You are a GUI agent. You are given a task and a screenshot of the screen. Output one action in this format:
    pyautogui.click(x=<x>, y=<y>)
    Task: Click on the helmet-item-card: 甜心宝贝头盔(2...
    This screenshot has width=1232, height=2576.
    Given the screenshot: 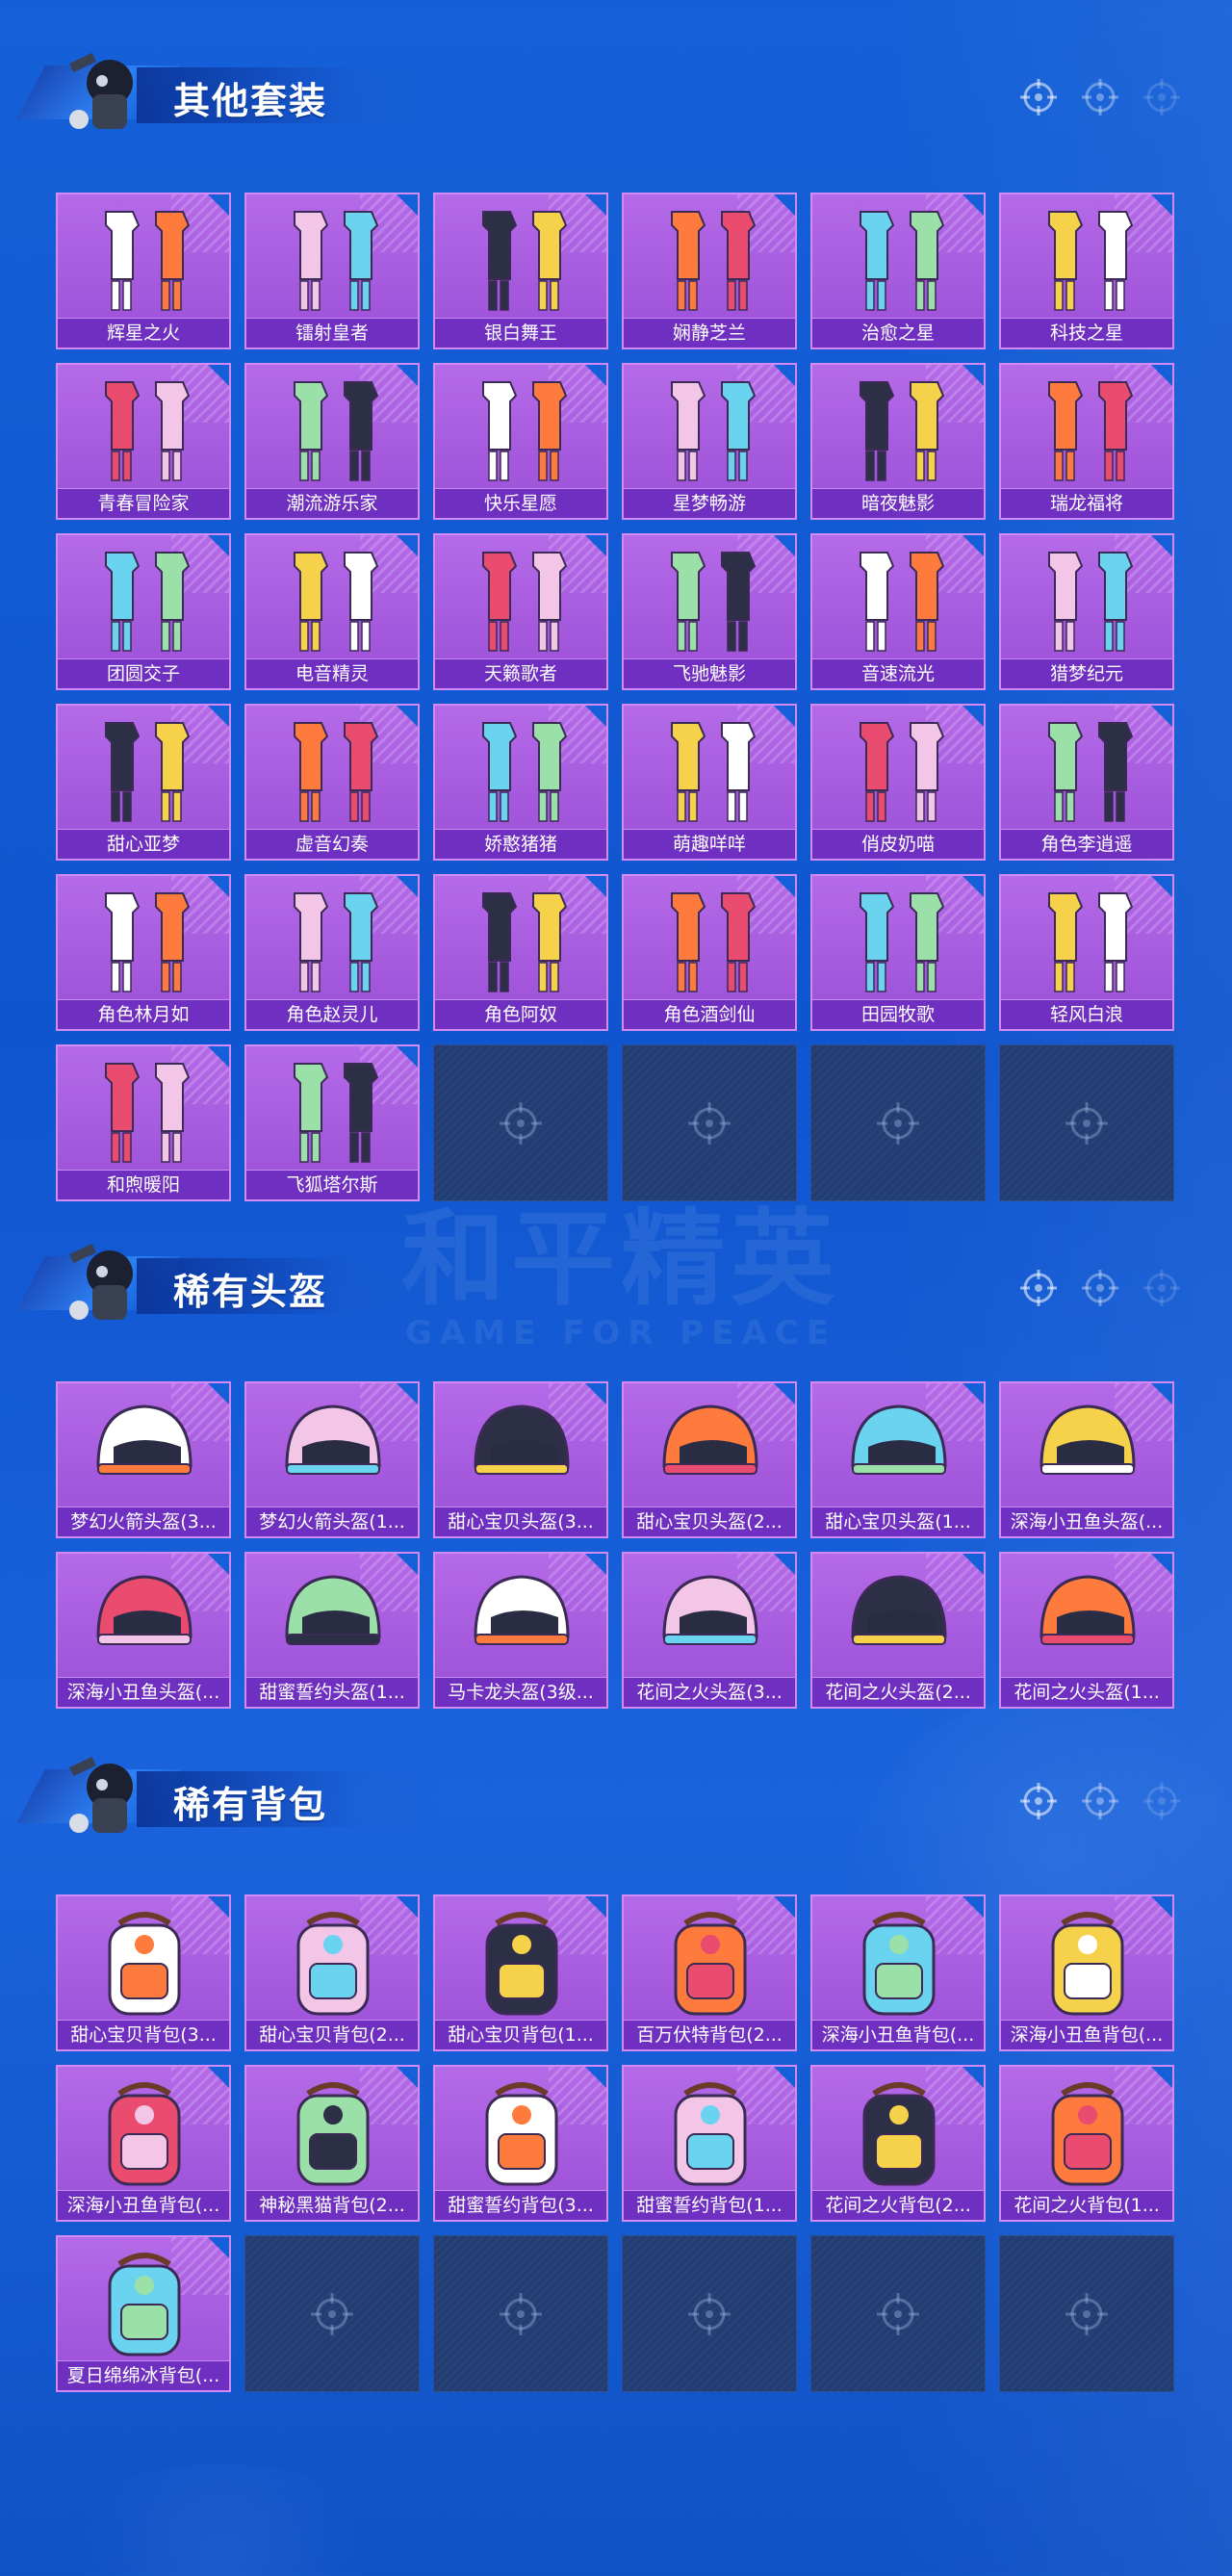 What is the action you would take?
    pyautogui.click(x=709, y=1460)
    